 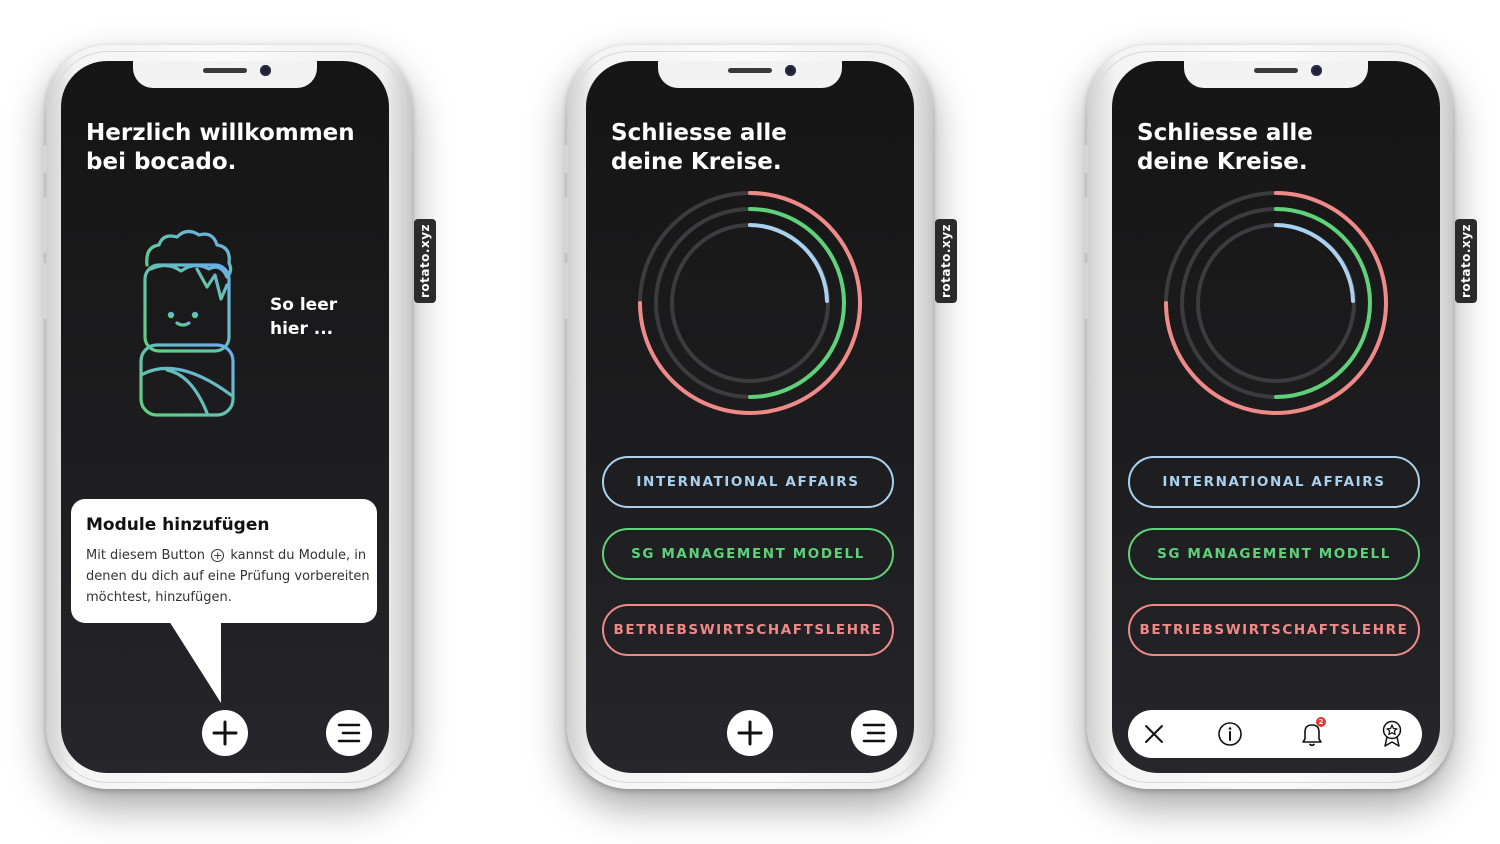 I want to click on plus-circle-icon: +, so click(x=218, y=555).